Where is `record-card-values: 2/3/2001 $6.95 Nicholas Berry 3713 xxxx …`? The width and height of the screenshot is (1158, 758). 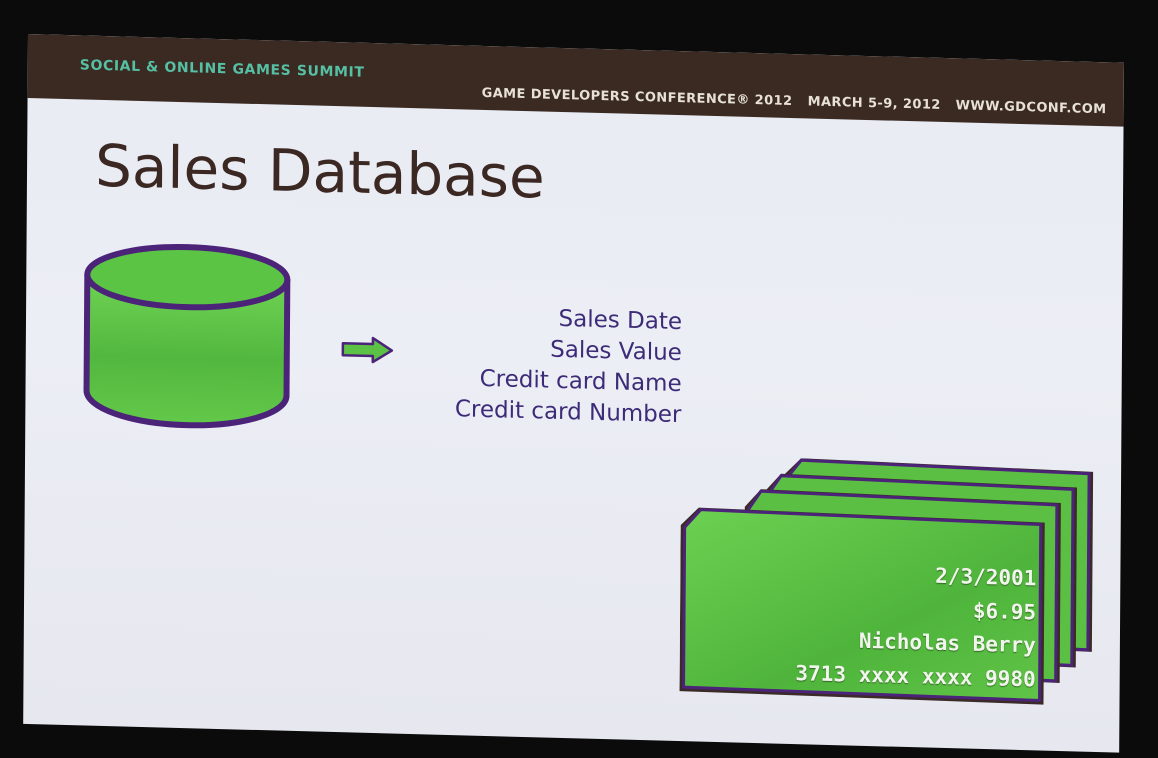
record-card-values: 2/3/2001 $6.95 Nicholas Berry 3713 xxxx … is located at coordinates (915, 626).